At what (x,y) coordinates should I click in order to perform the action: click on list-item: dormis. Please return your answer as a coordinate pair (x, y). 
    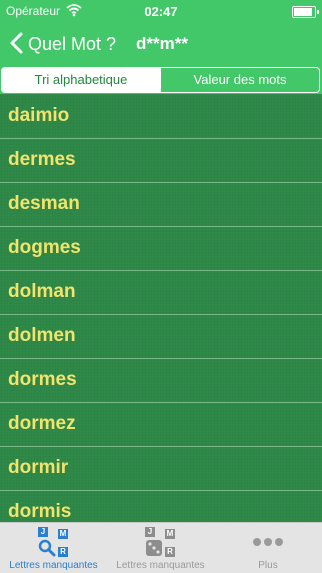
    Looking at the image, I should click on (161, 506).